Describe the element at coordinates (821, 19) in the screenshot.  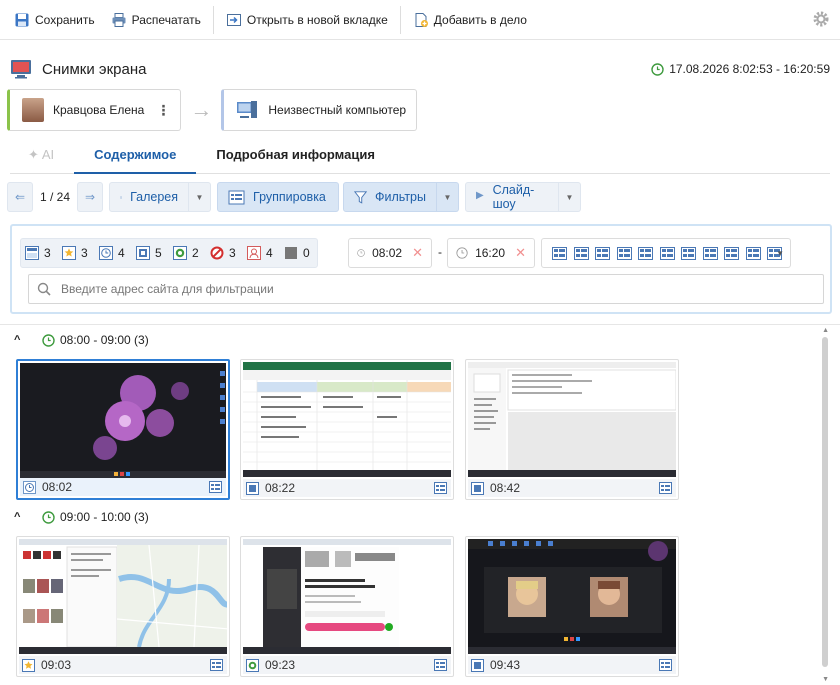
I see `gear-icon` at that location.